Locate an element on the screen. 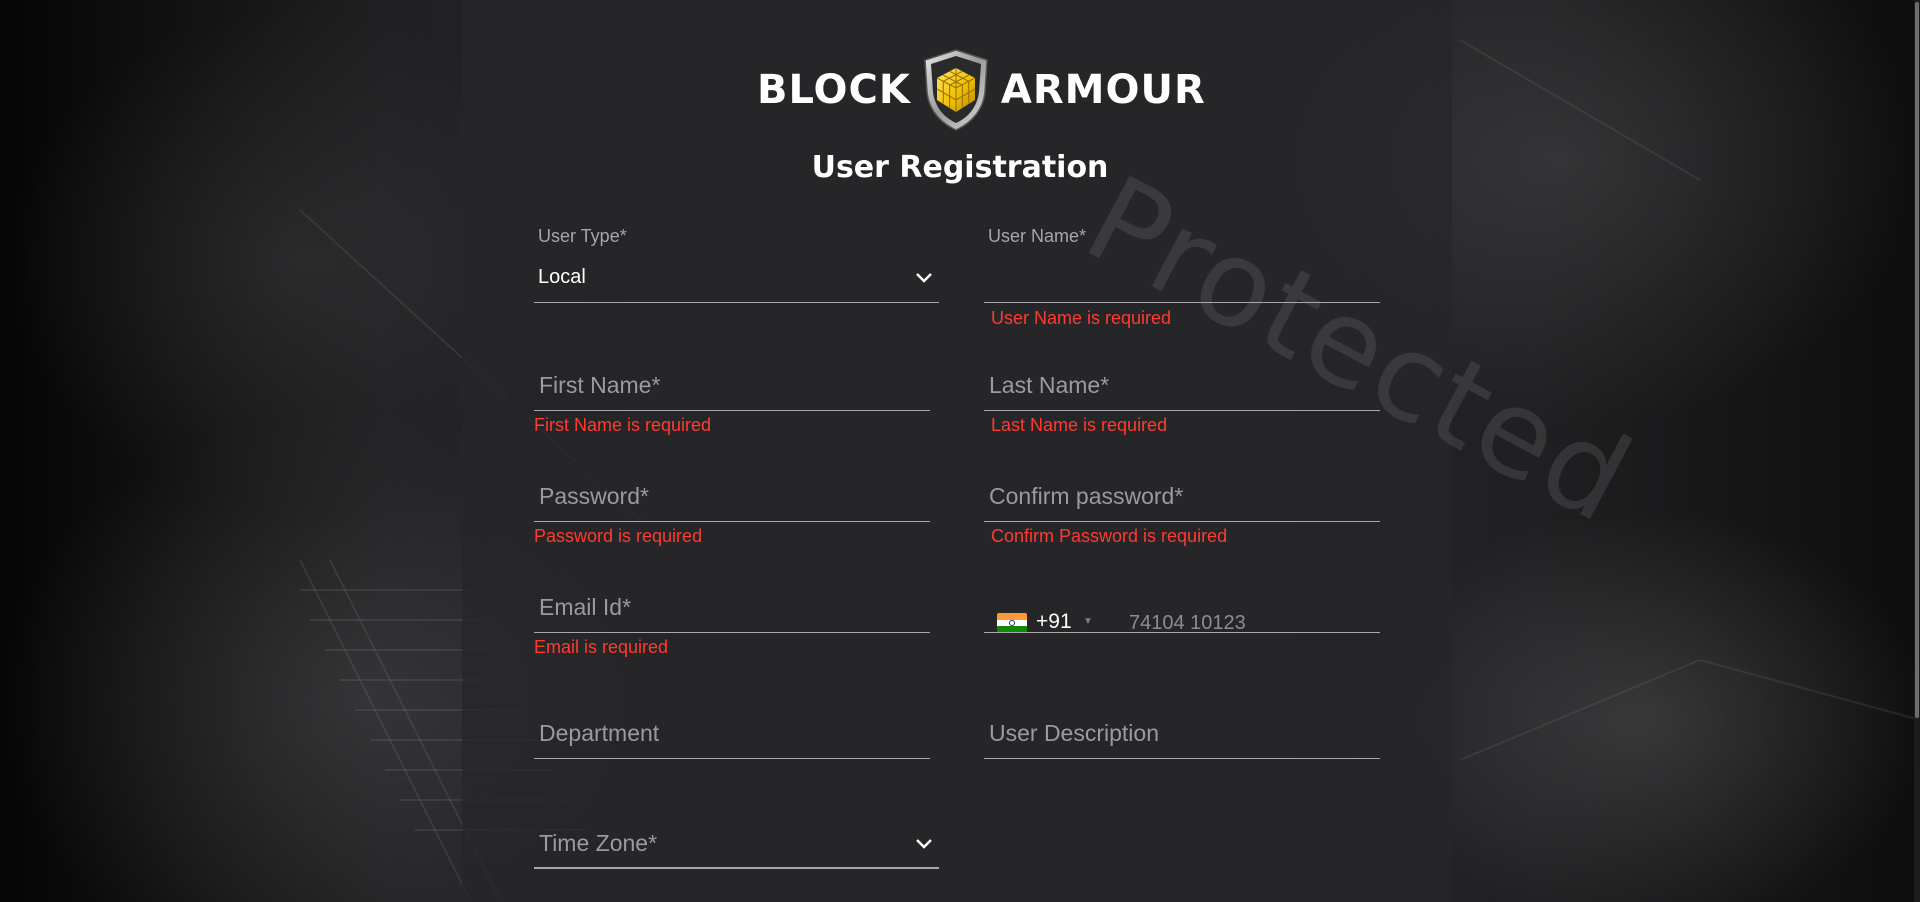  email-error: Email is required is located at coordinates (601, 647).